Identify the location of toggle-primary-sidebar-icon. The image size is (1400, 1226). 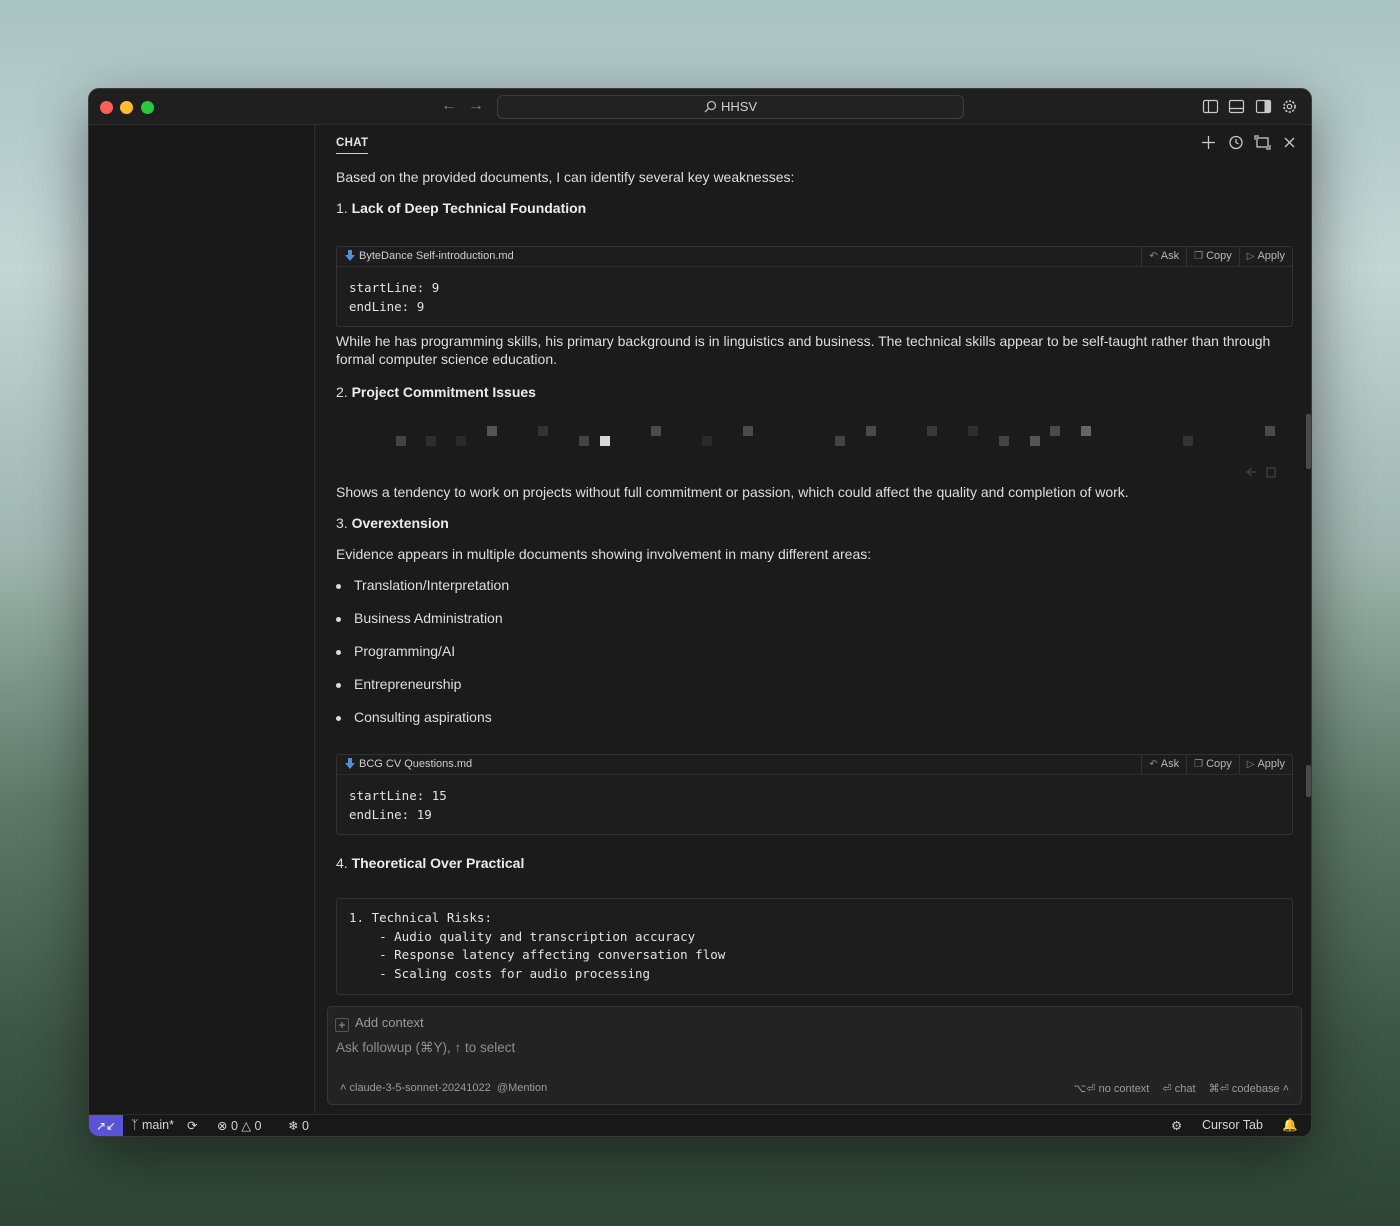
(1210, 106).